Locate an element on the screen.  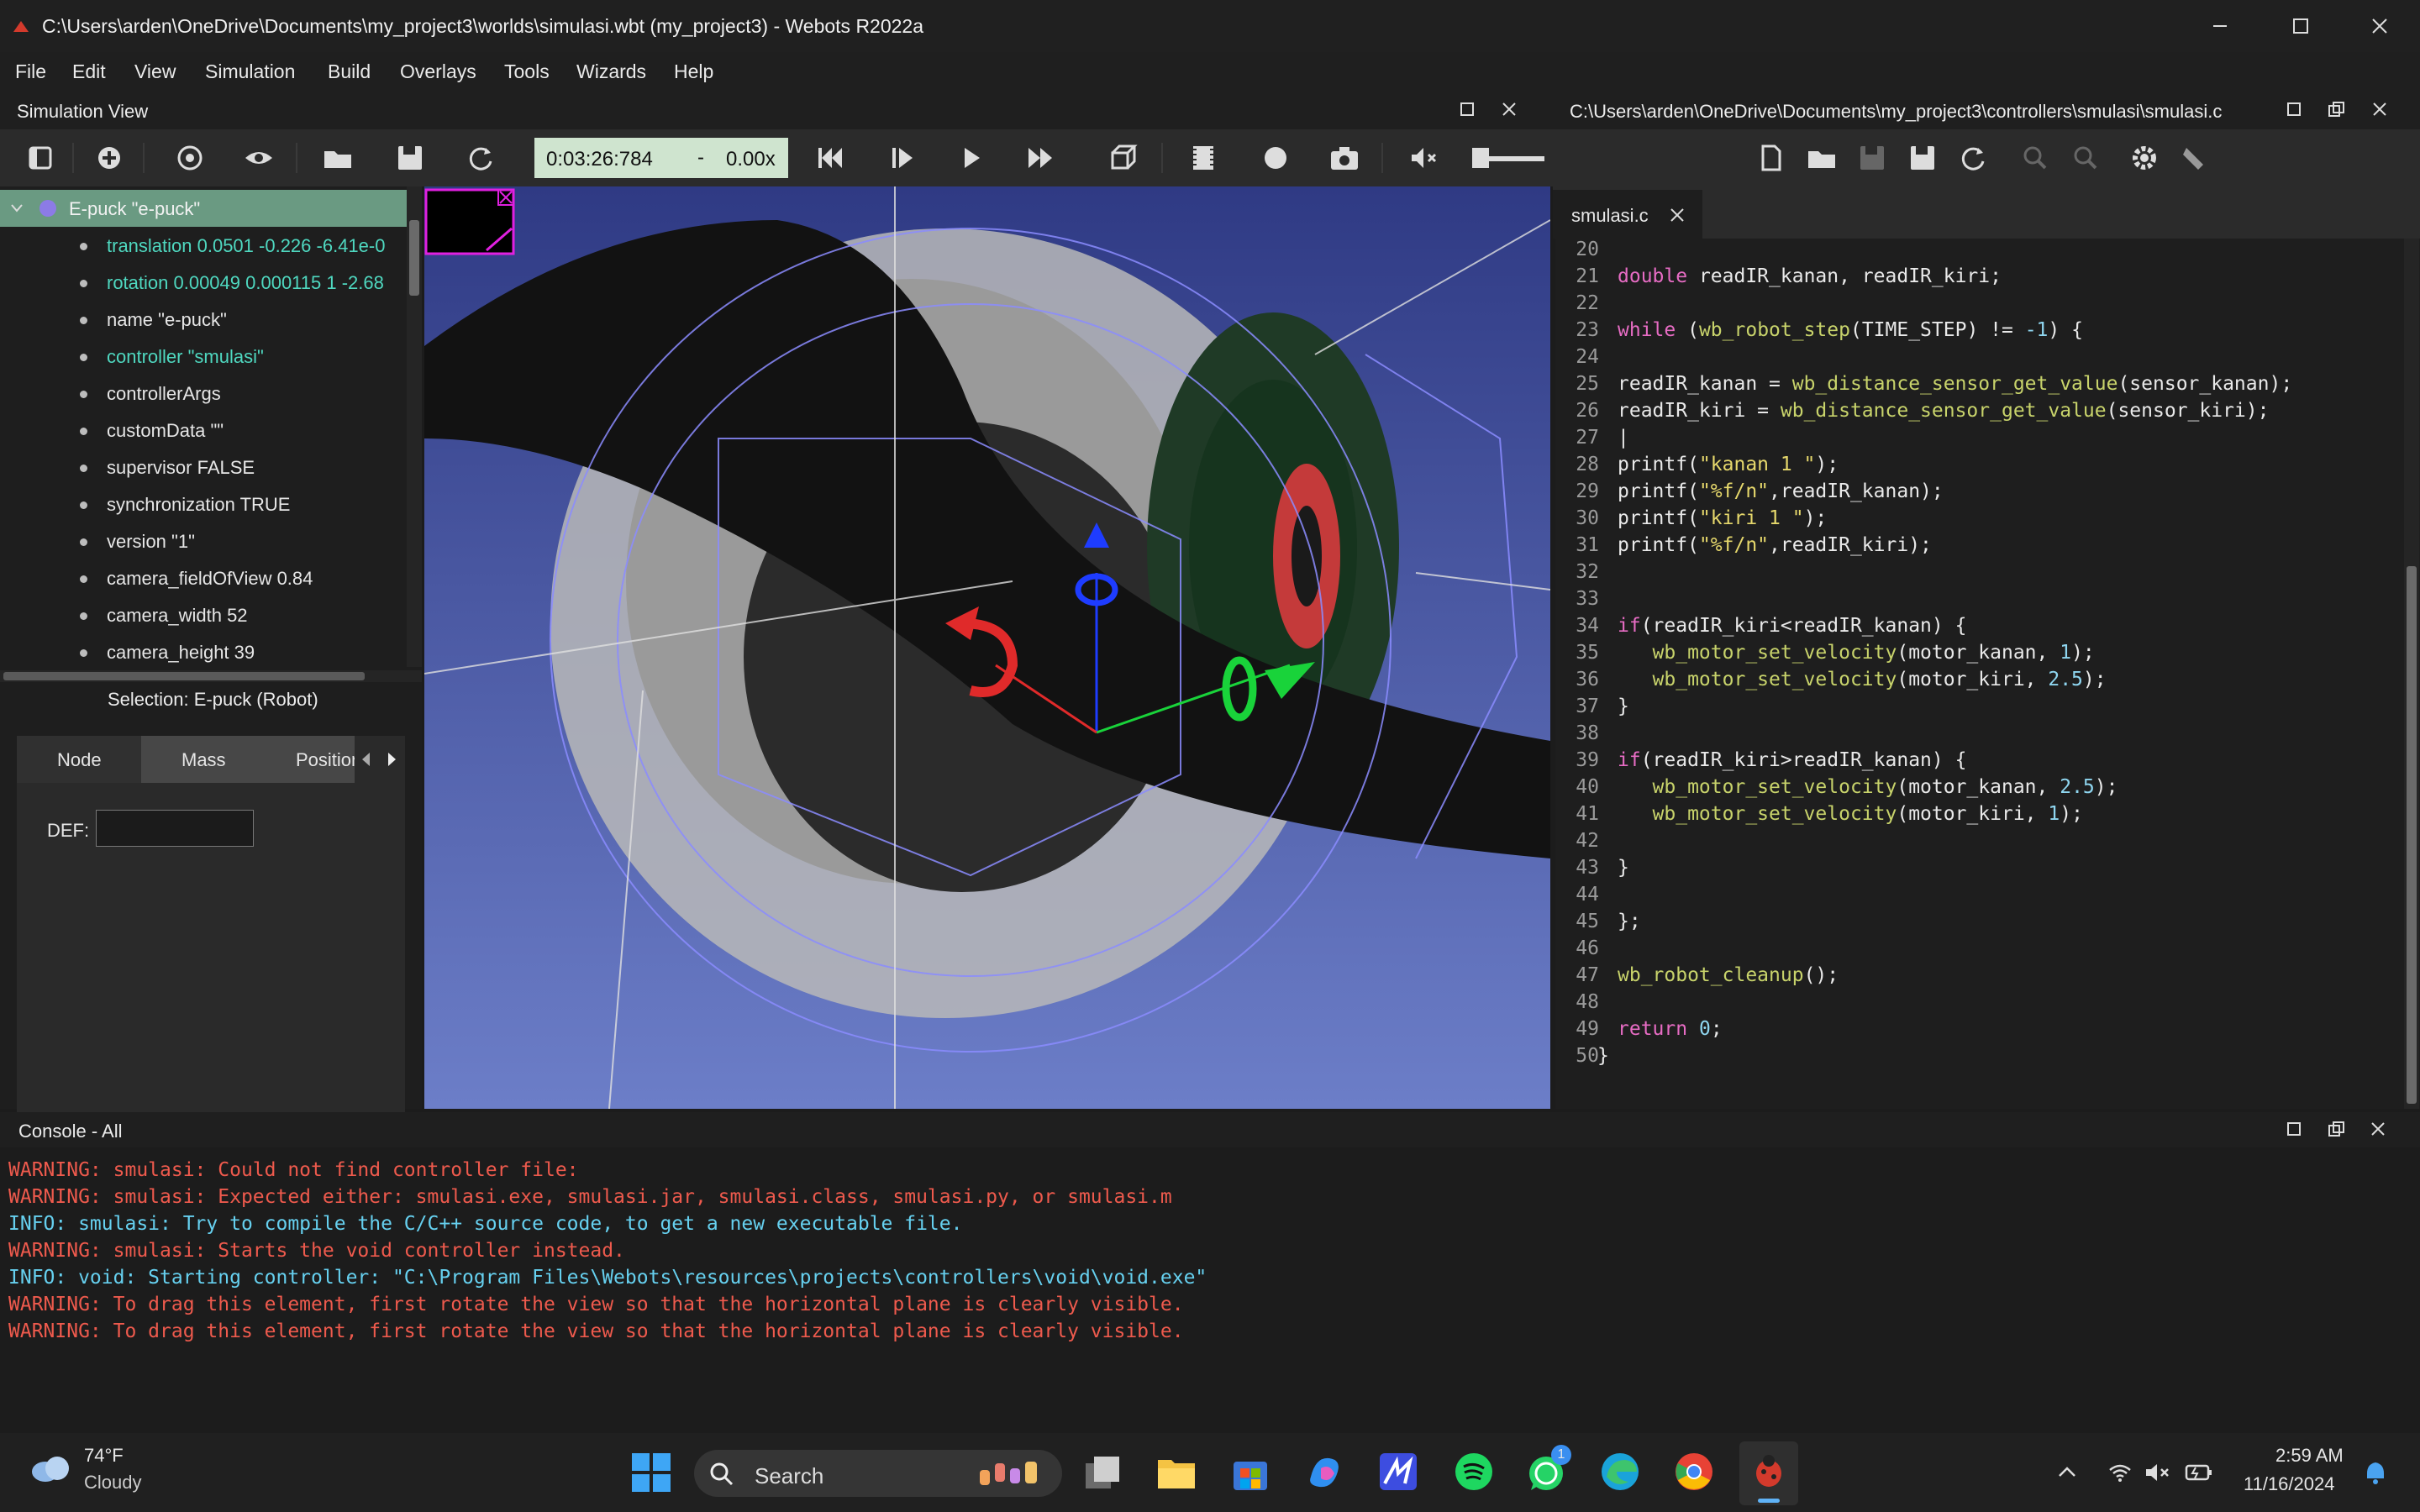
tree-field-synchronization: synchronization TRUE is located at coordinates (210, 504).